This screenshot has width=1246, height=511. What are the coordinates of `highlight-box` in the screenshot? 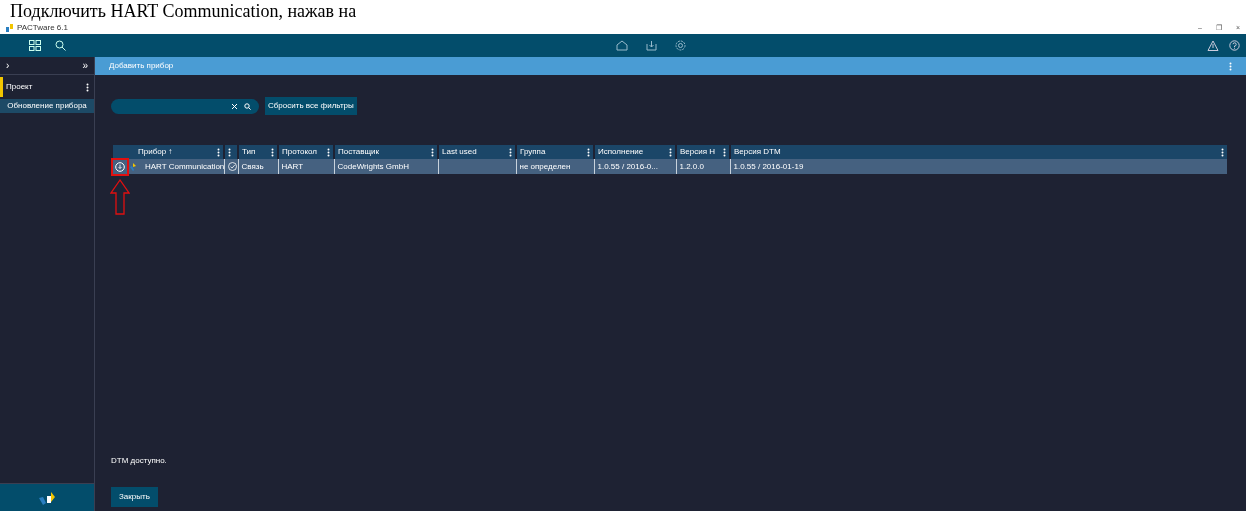 It's located at (120, 166).